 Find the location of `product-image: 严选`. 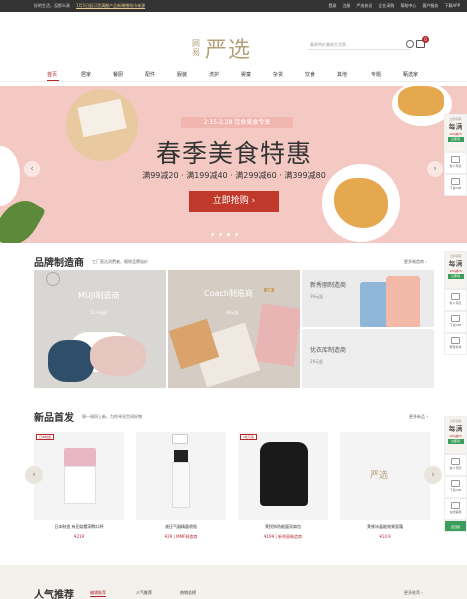

product-image: 严选 is located at coordinates (385, 476).